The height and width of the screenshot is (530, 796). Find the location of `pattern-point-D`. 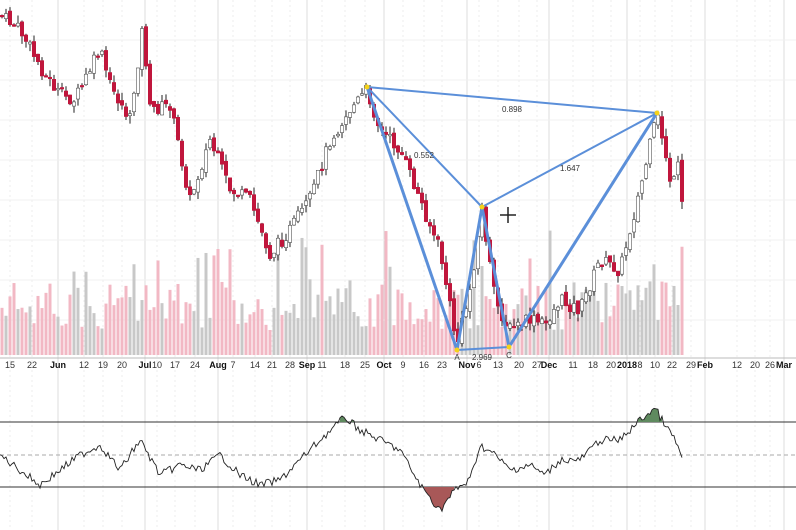

pattern-point-D is located at coordinates (657, 113).